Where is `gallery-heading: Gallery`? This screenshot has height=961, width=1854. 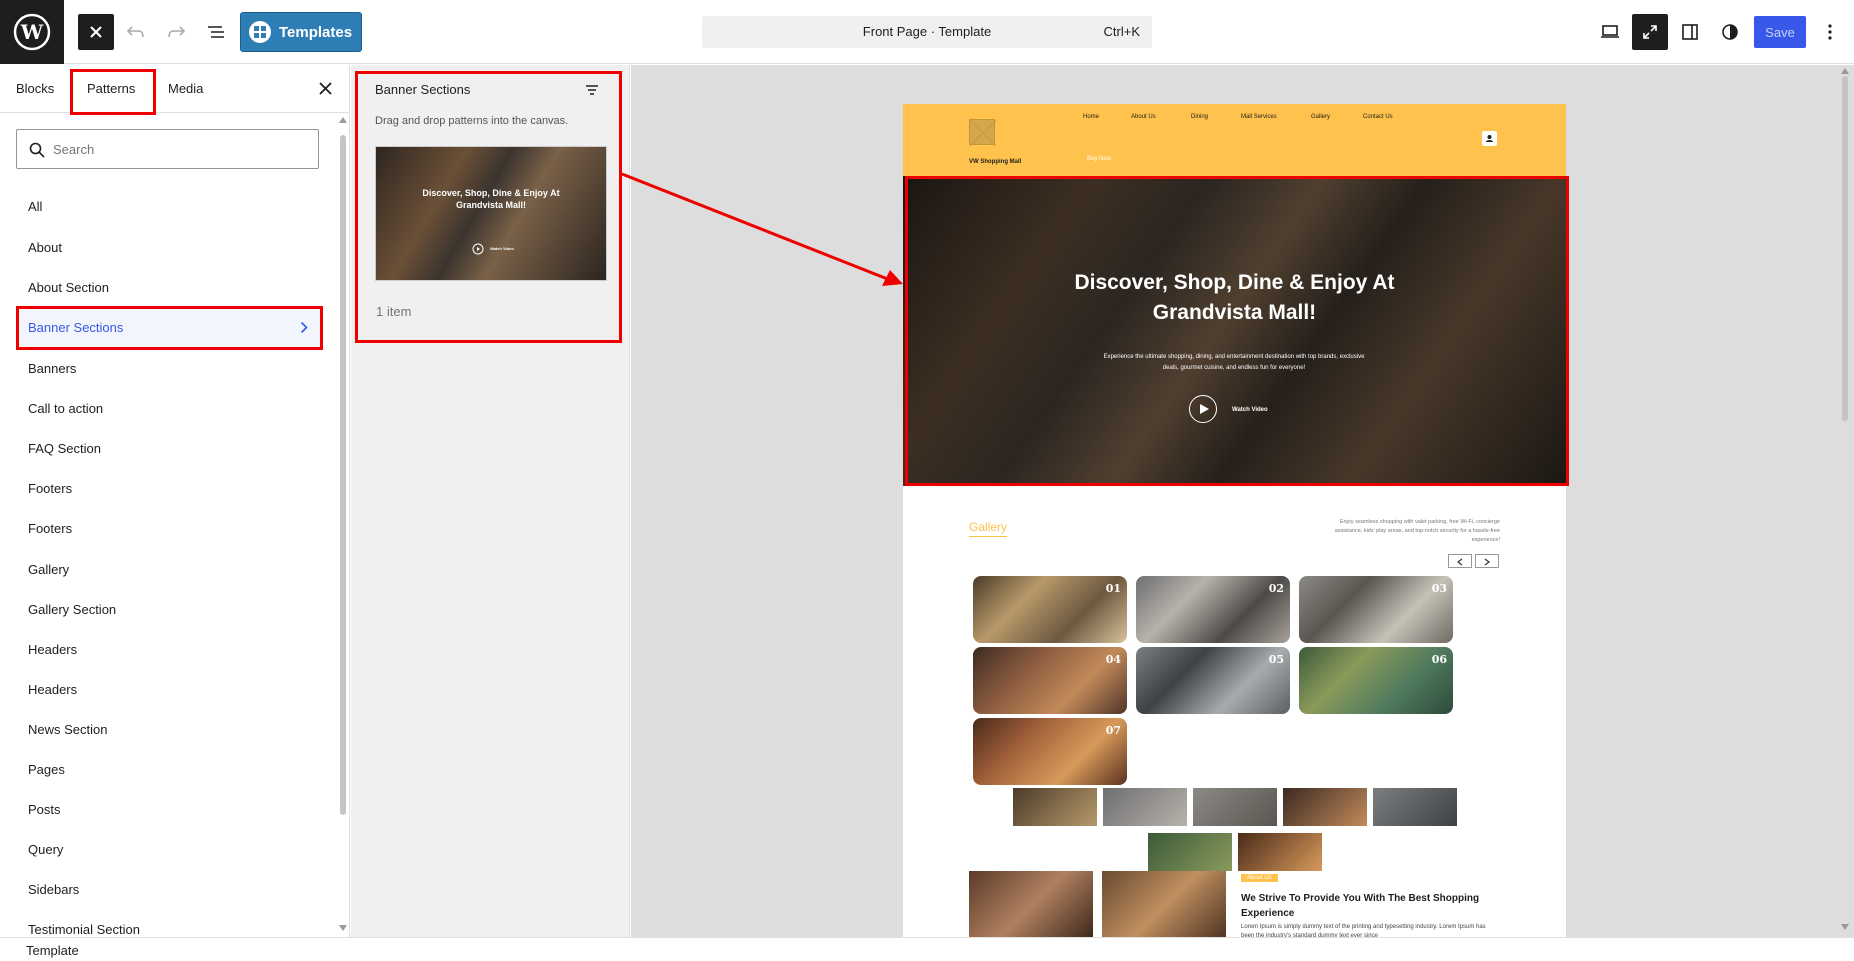 gallery-heading: Gallery is located at coordinates (988, 528).